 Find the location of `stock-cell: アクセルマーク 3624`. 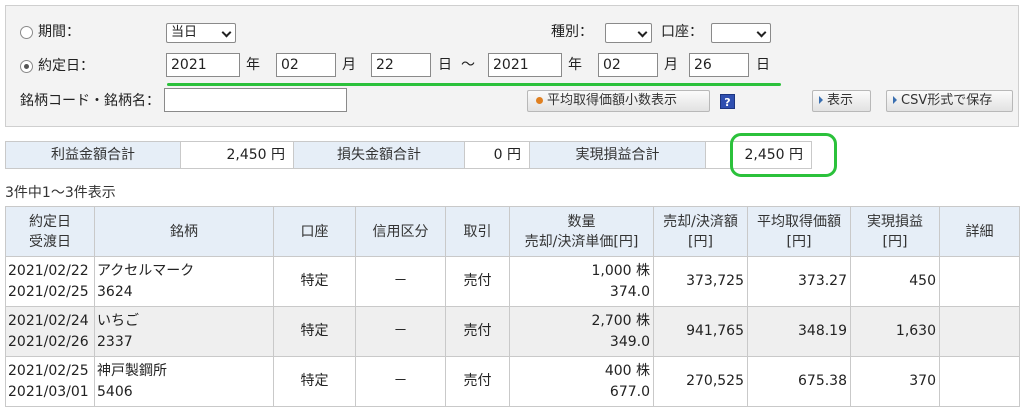

stock-cell: アクセルマーク 3624 is located at coordinates (184, 281).